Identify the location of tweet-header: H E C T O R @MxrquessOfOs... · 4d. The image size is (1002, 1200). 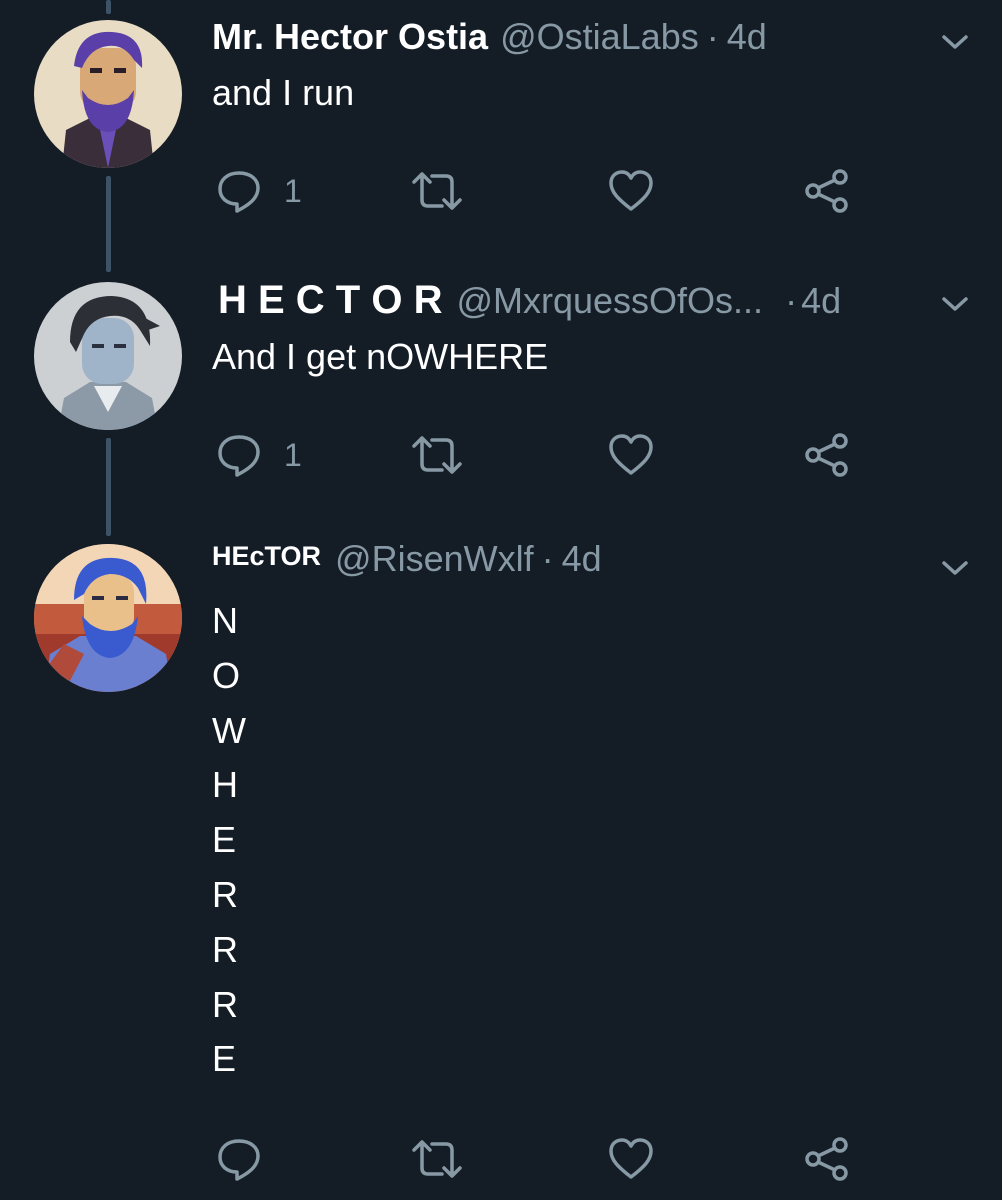
(526, 301).